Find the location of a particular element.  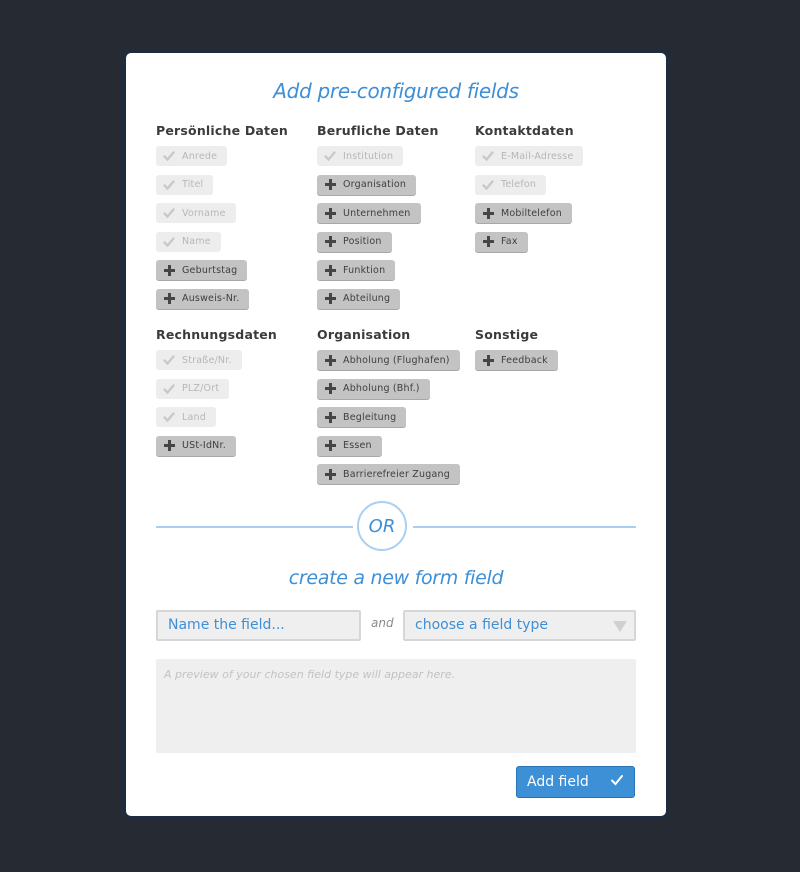

field-type-select: choose a field type is located at coordinates (519, 625).